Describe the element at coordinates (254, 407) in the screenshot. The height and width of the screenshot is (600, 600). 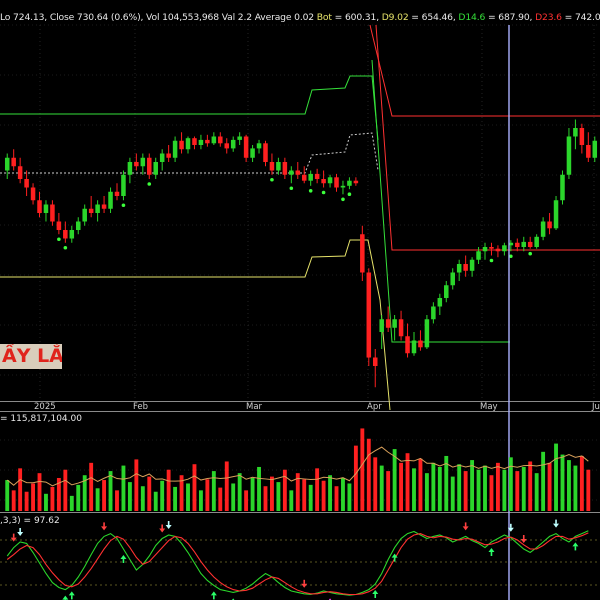
I see `month-label-mar: Mar` at that location.